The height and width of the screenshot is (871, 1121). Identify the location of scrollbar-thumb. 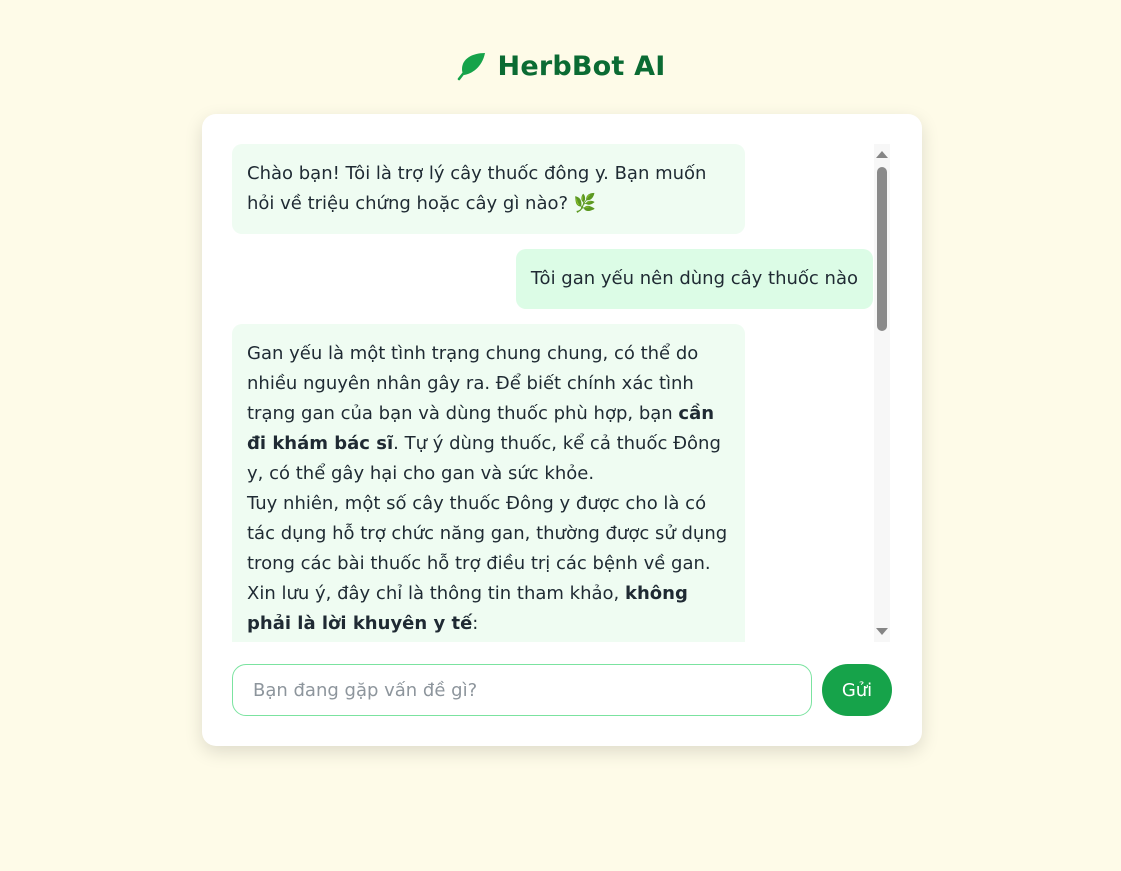
(882, 249).